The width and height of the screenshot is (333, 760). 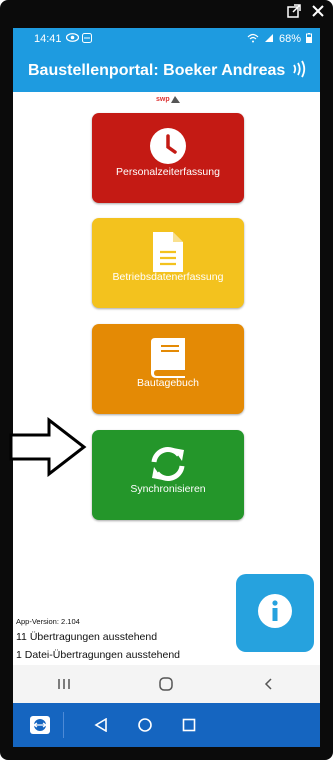 I want to click on betriebsdatenerfassung-tile: Betriebsdatenerfassung, so click(x=168, y=263).